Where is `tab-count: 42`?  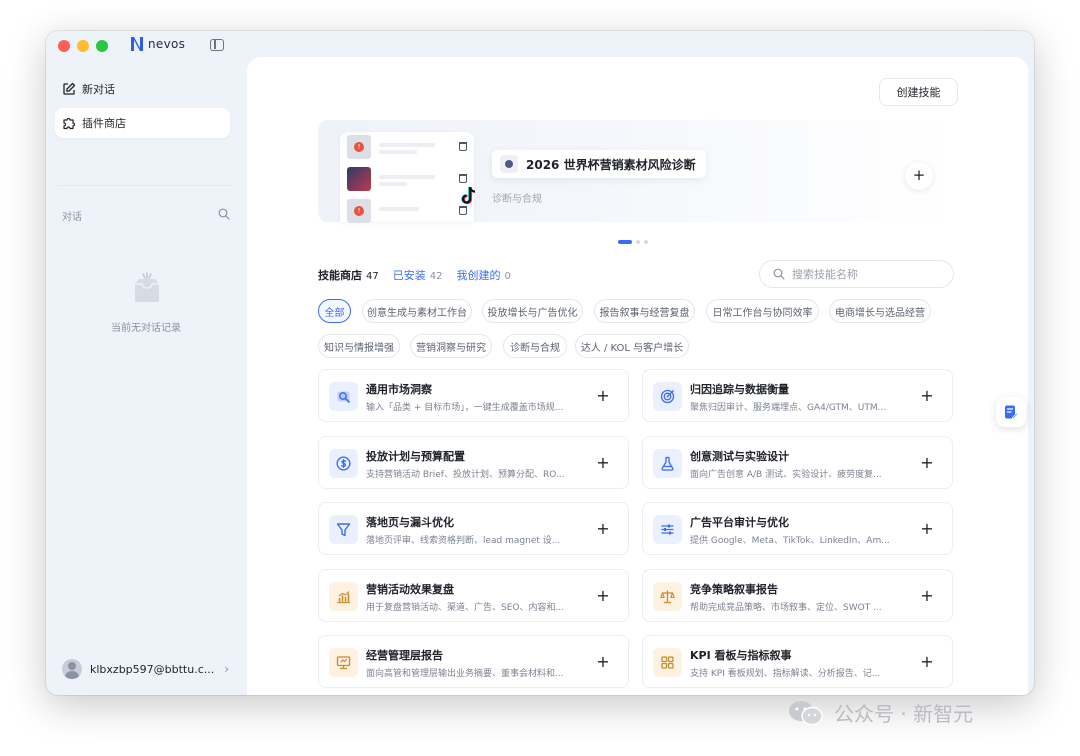
tab-count: 42 is located at coordinates (436, 276).